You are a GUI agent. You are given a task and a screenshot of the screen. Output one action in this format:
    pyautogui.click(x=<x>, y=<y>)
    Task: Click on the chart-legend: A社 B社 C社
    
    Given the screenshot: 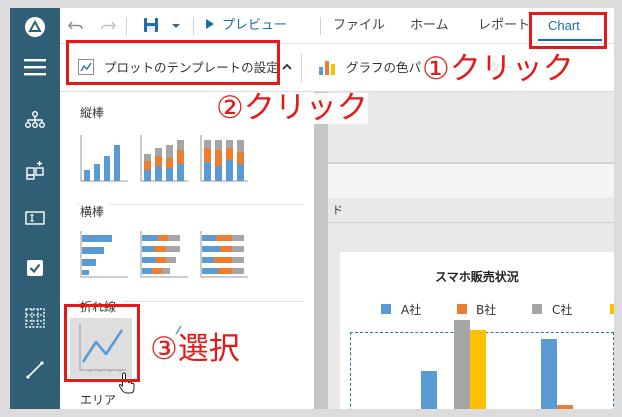 What is the action you would take?
    pyautogui.click(x=484, y=311)
    